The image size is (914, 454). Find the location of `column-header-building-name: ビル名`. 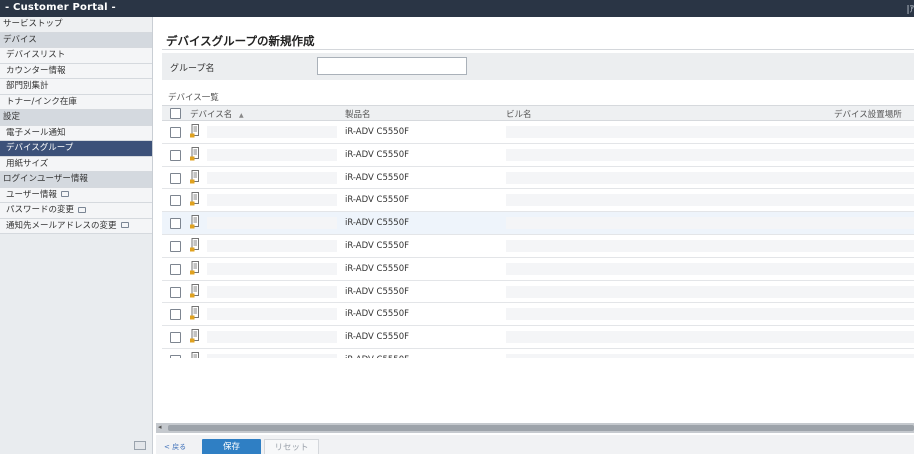

column-header-building-name: ビル名 is located at coordinates (519, 114).